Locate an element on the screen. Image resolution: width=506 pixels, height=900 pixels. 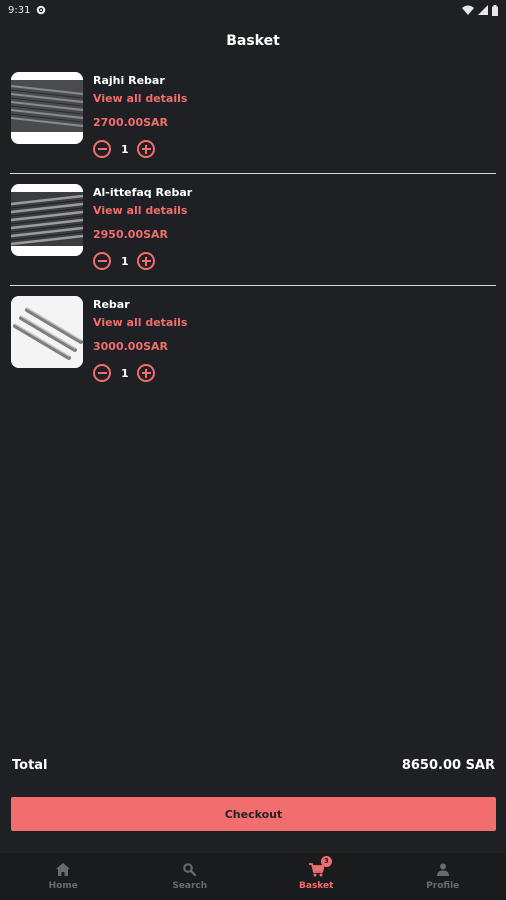
total-value: 8650.00 SAR is located at coordinates (448, 765).